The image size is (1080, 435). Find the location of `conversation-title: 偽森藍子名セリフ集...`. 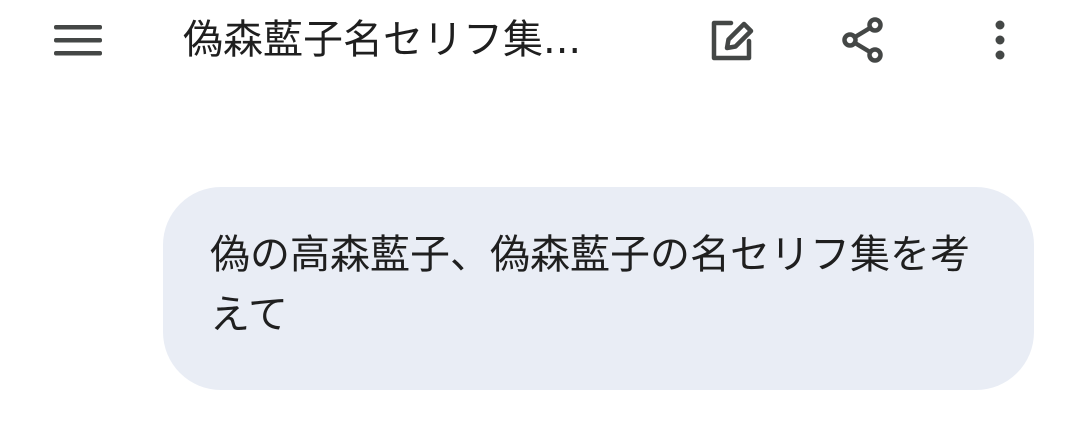

conversation-title: 偽森藍子名セリフ集... is located at coordinates (382, 40).